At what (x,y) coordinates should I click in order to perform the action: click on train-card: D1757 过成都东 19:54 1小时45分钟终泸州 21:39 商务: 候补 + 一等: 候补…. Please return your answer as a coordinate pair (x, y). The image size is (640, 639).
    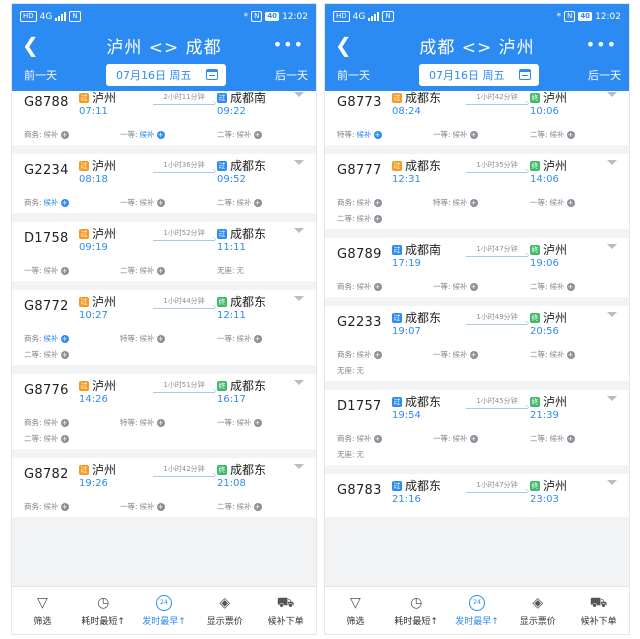
    Looking at the image, I should click on (477, 427).